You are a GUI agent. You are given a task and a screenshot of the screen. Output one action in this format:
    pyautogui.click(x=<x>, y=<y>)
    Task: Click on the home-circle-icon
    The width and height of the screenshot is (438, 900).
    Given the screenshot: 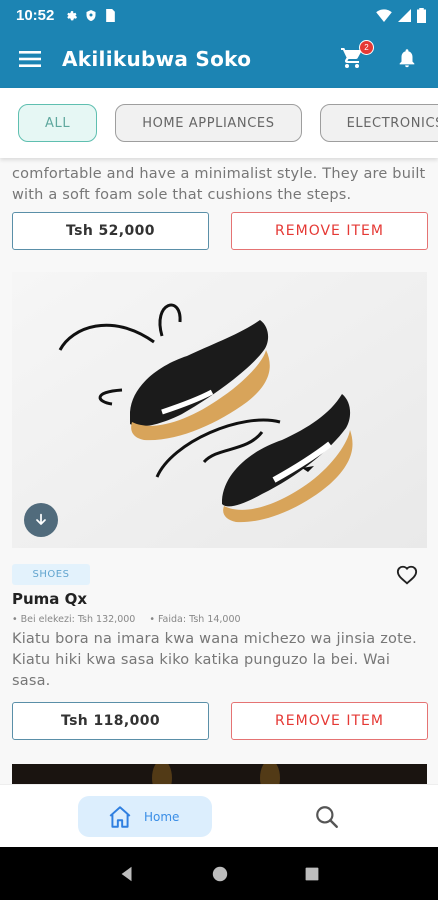 What is the action you would take?
    pyautogui.click(x=220, y=874)
    